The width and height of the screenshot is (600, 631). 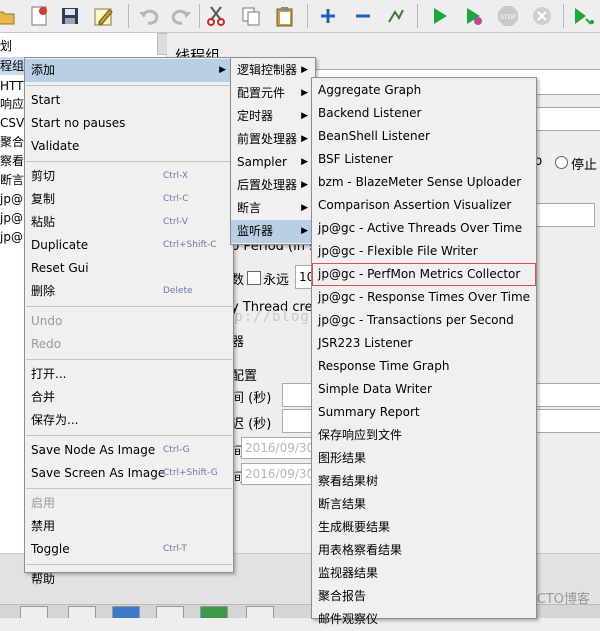 What do you see at coordinates (424, 136) in the screenshot?
I see `listener-item-beanshell-listener: BeanShell Listener` at bounding box center [424, 136].